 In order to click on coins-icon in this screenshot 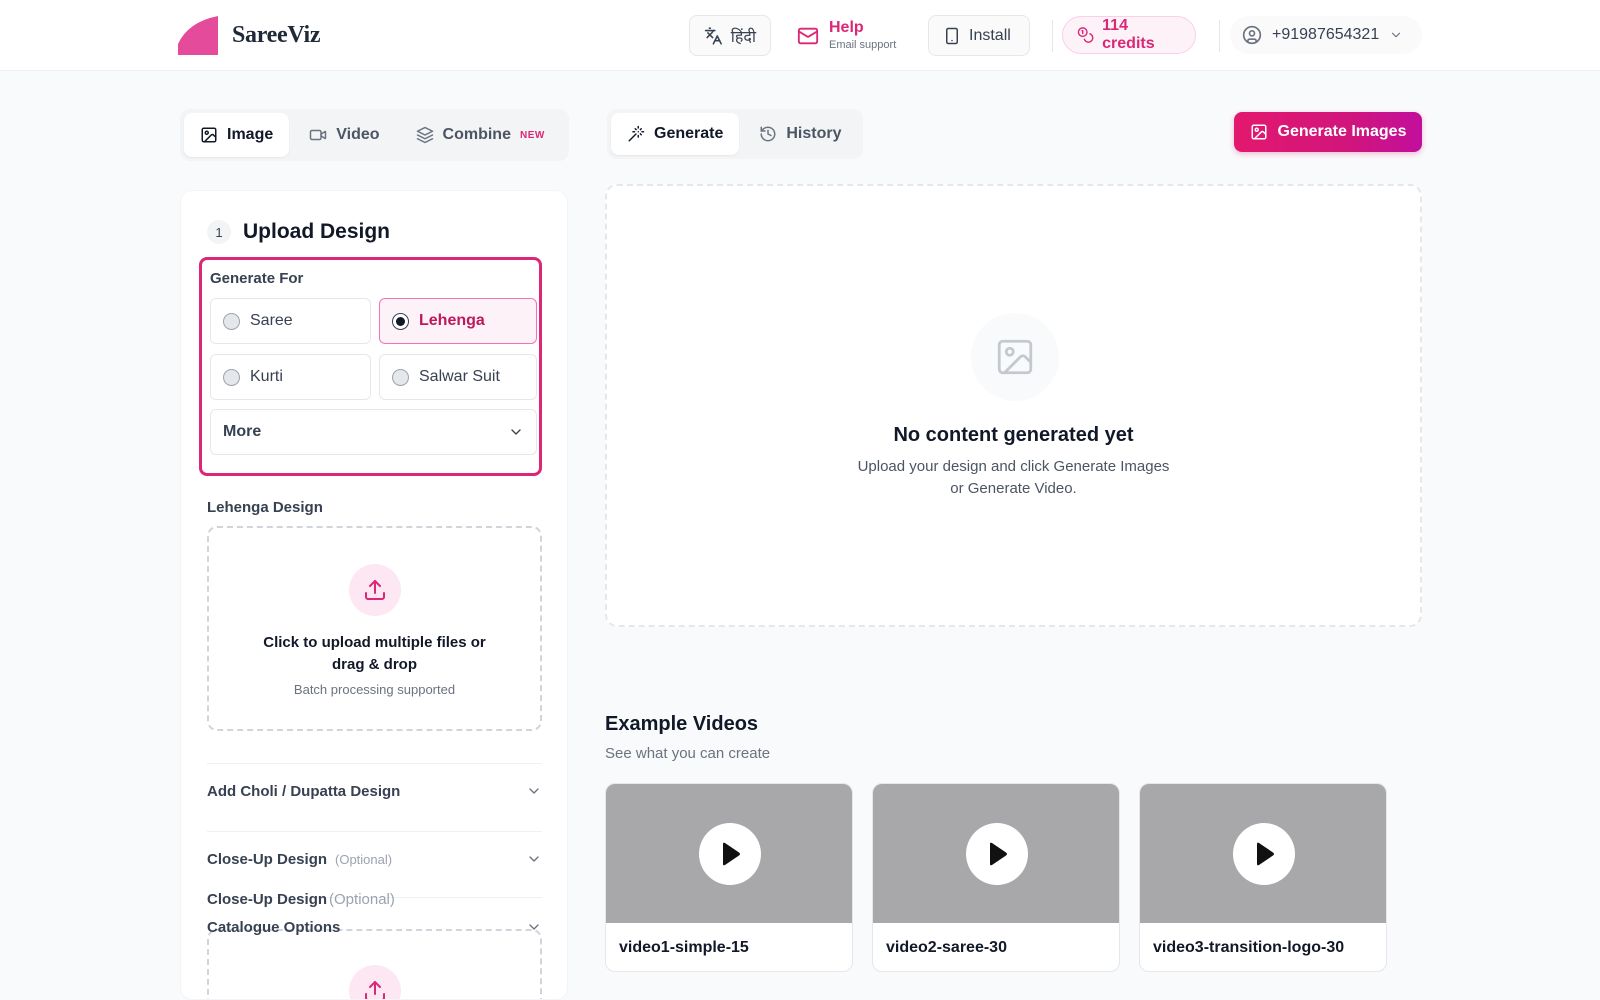, I will do `click(1085, 35)`.